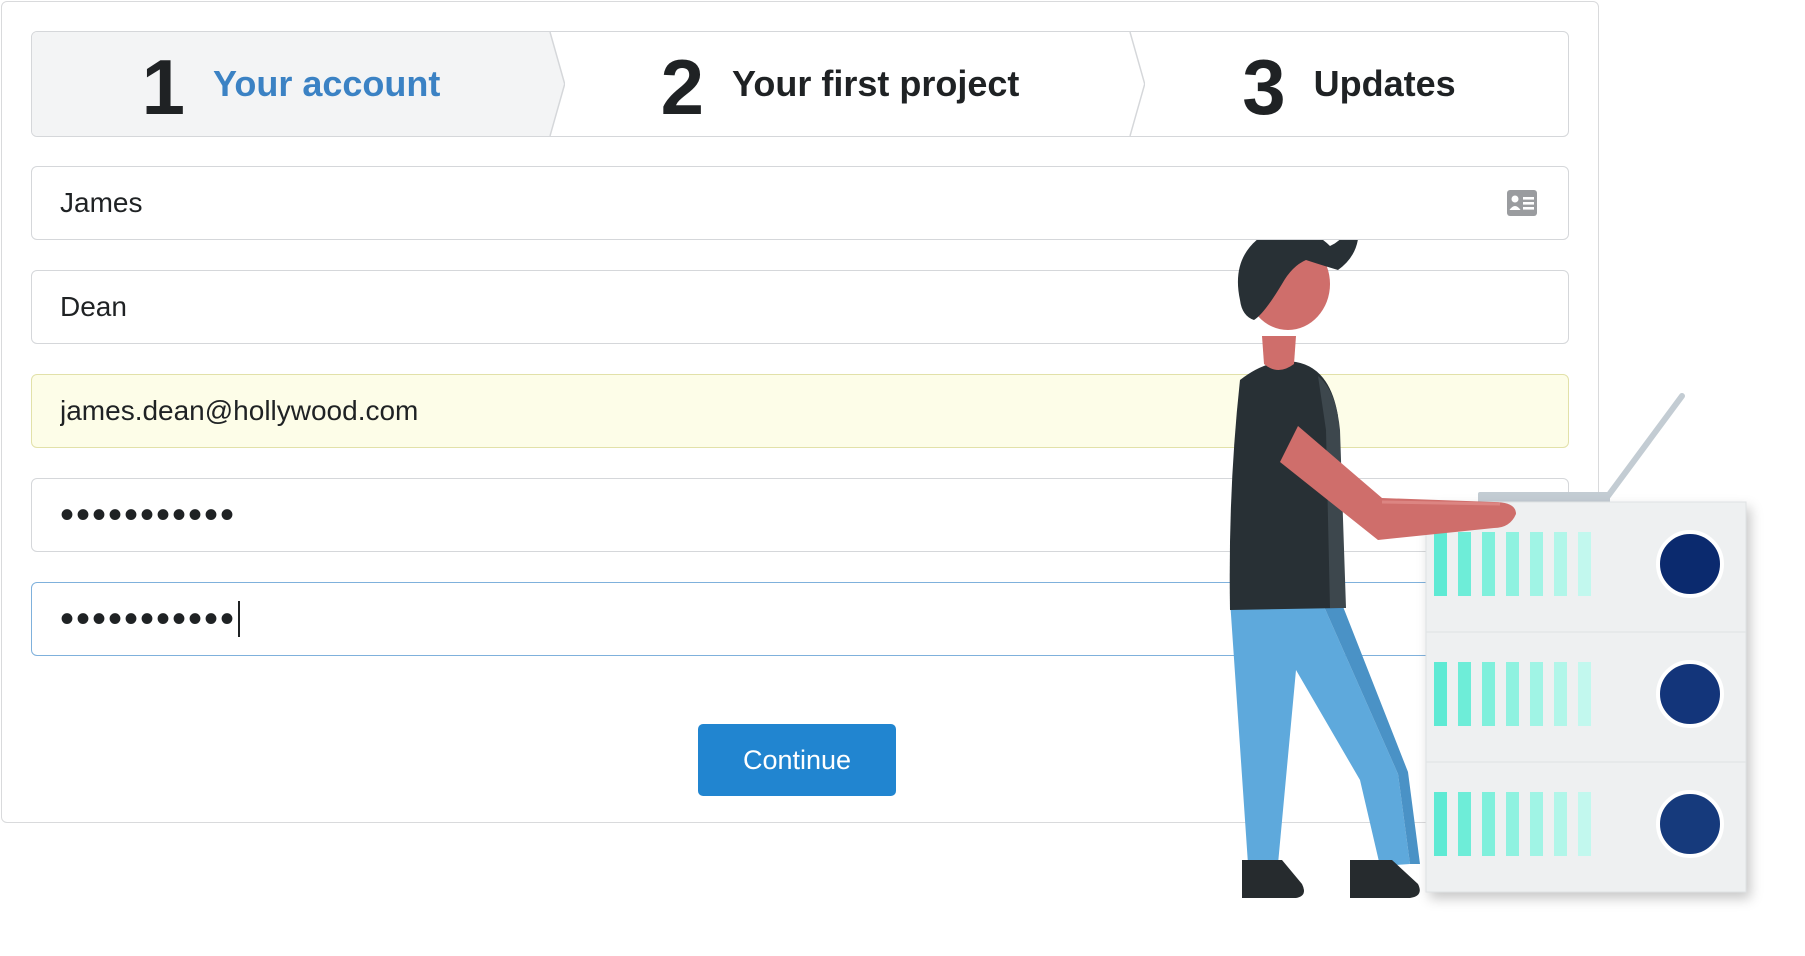  Describe the element at coordinates (660, 411) in the screenshot. I see `email-input` at that location.